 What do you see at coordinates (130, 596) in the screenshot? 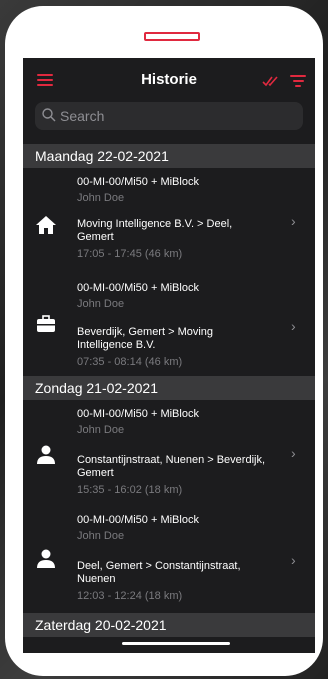
I see `trip-time: 12:03 - 12:24 (18 km)` at bounding box center [130, 596].